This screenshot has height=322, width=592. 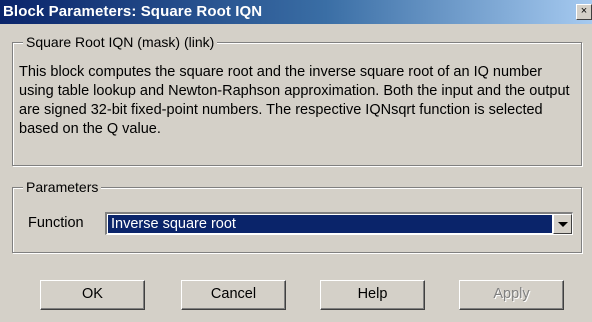 I want to click on cancel-button: Cancel, so click(x=233, y=295).